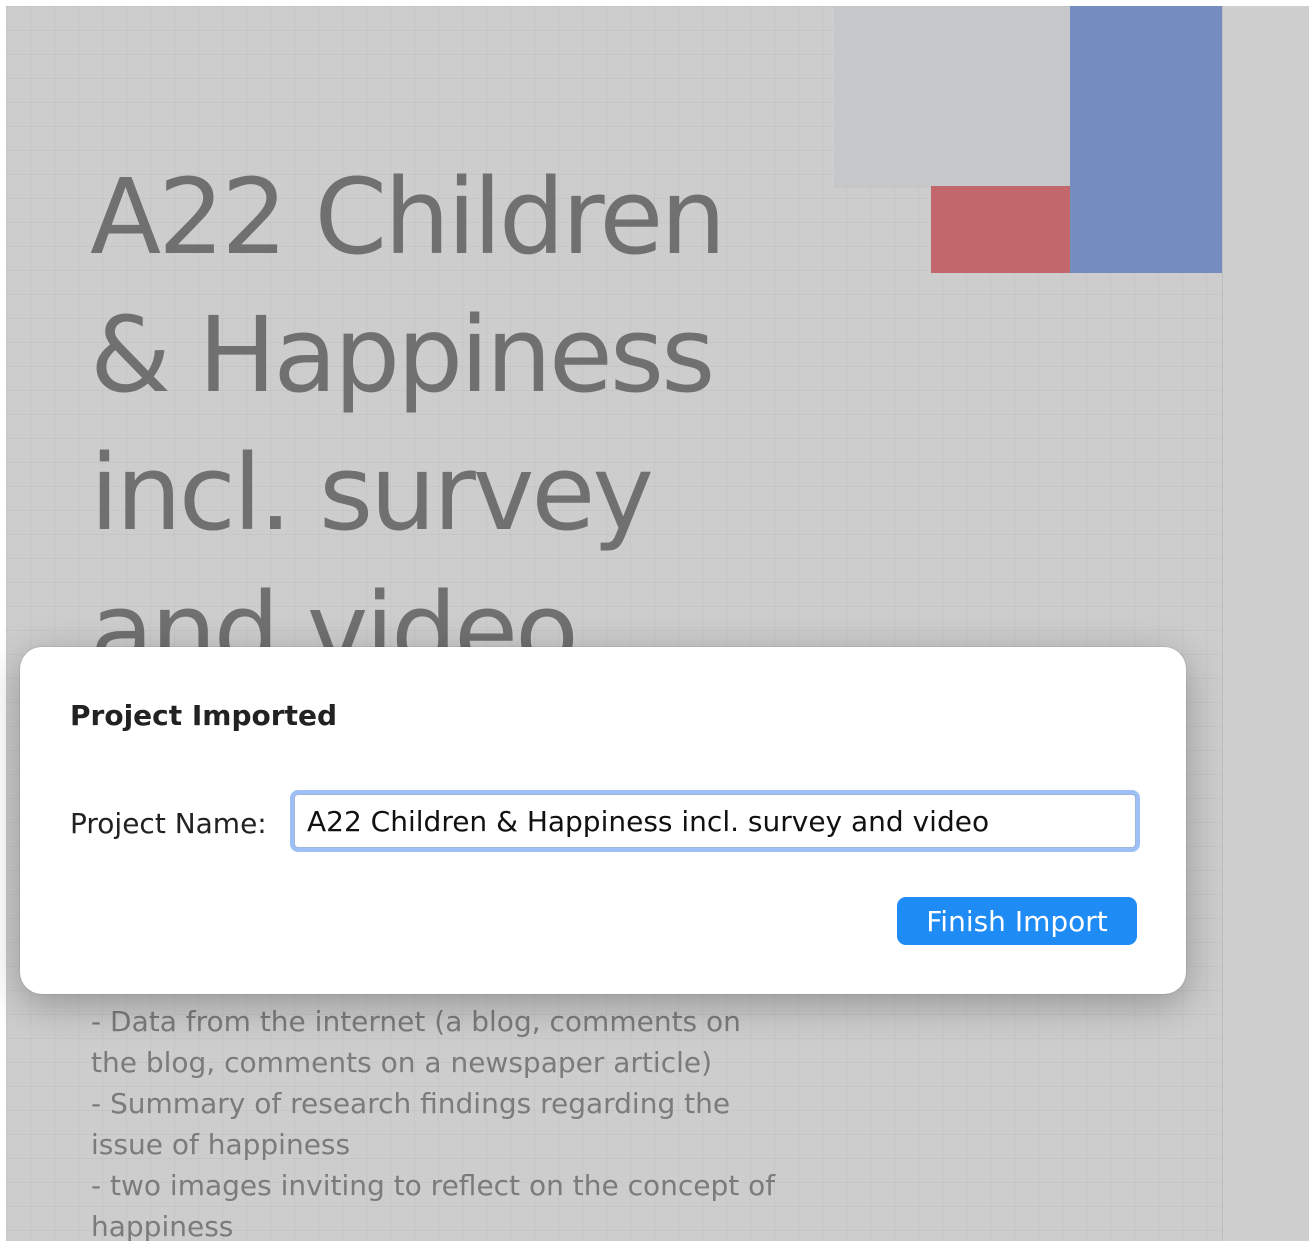 This screenshot has height=1241, width=1309. I want to click on list-item: happiness, so click(162, 1225).